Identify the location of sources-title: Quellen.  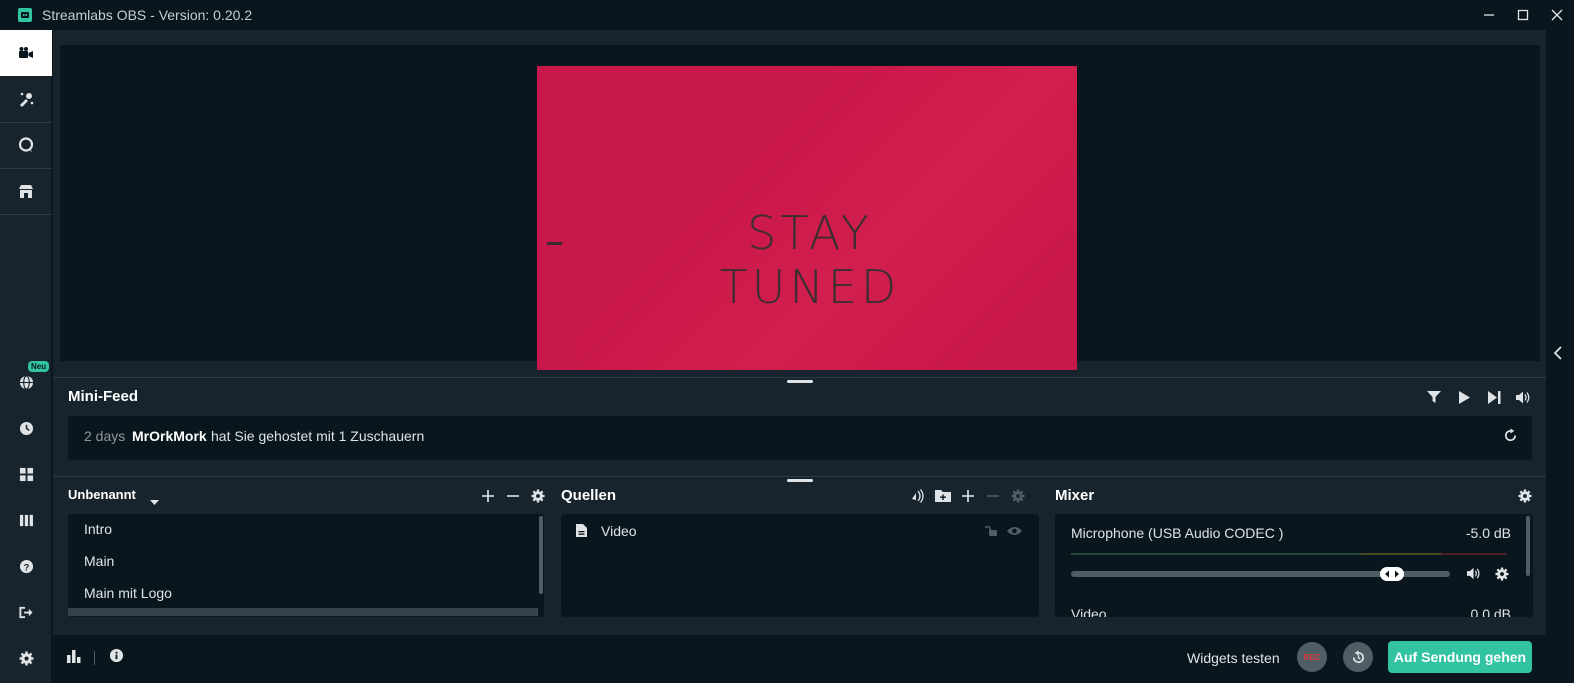
(589, 495).